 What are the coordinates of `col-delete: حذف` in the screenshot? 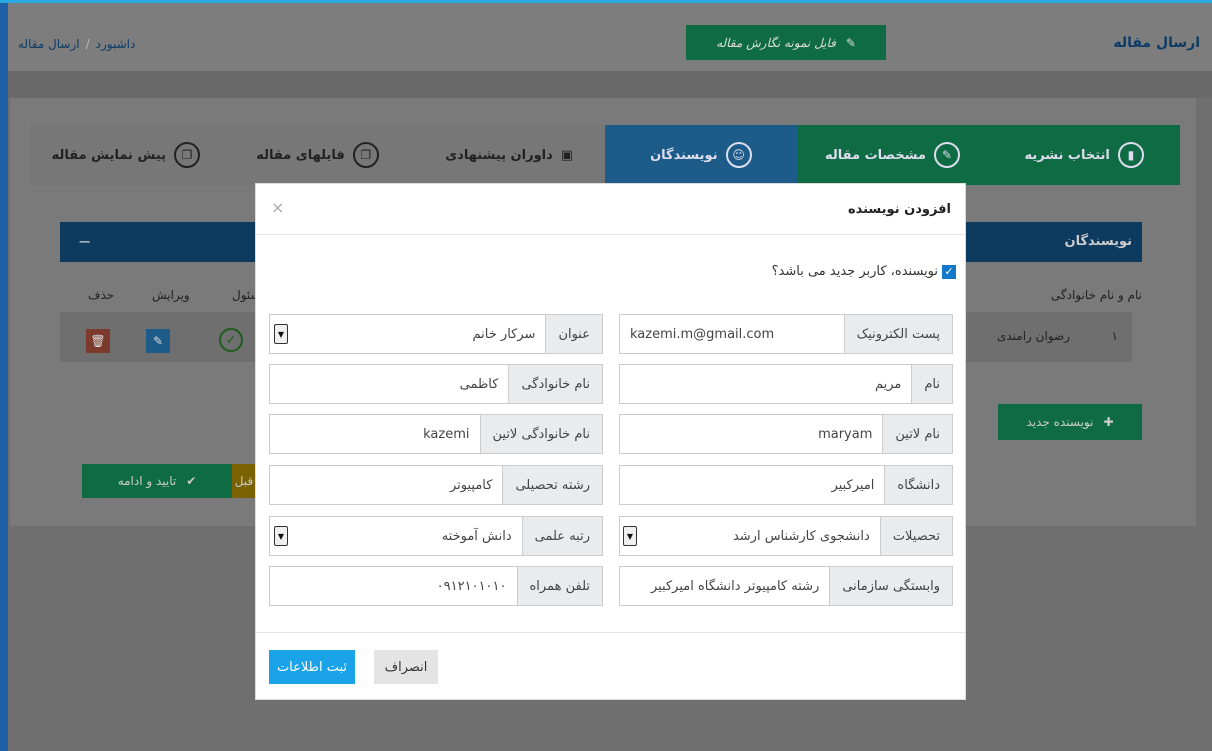 It's located at (101, 295).